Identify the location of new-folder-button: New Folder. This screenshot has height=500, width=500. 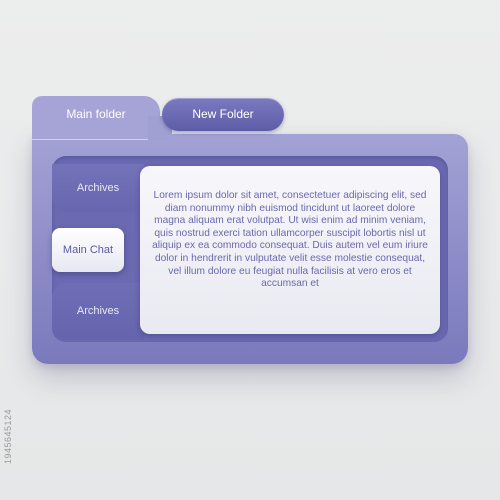
(223, 114).